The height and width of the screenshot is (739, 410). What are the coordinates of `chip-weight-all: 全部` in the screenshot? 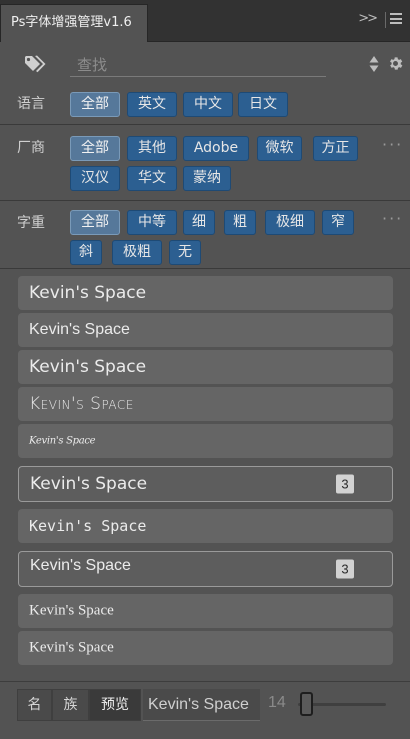 It's located at (95, 222).